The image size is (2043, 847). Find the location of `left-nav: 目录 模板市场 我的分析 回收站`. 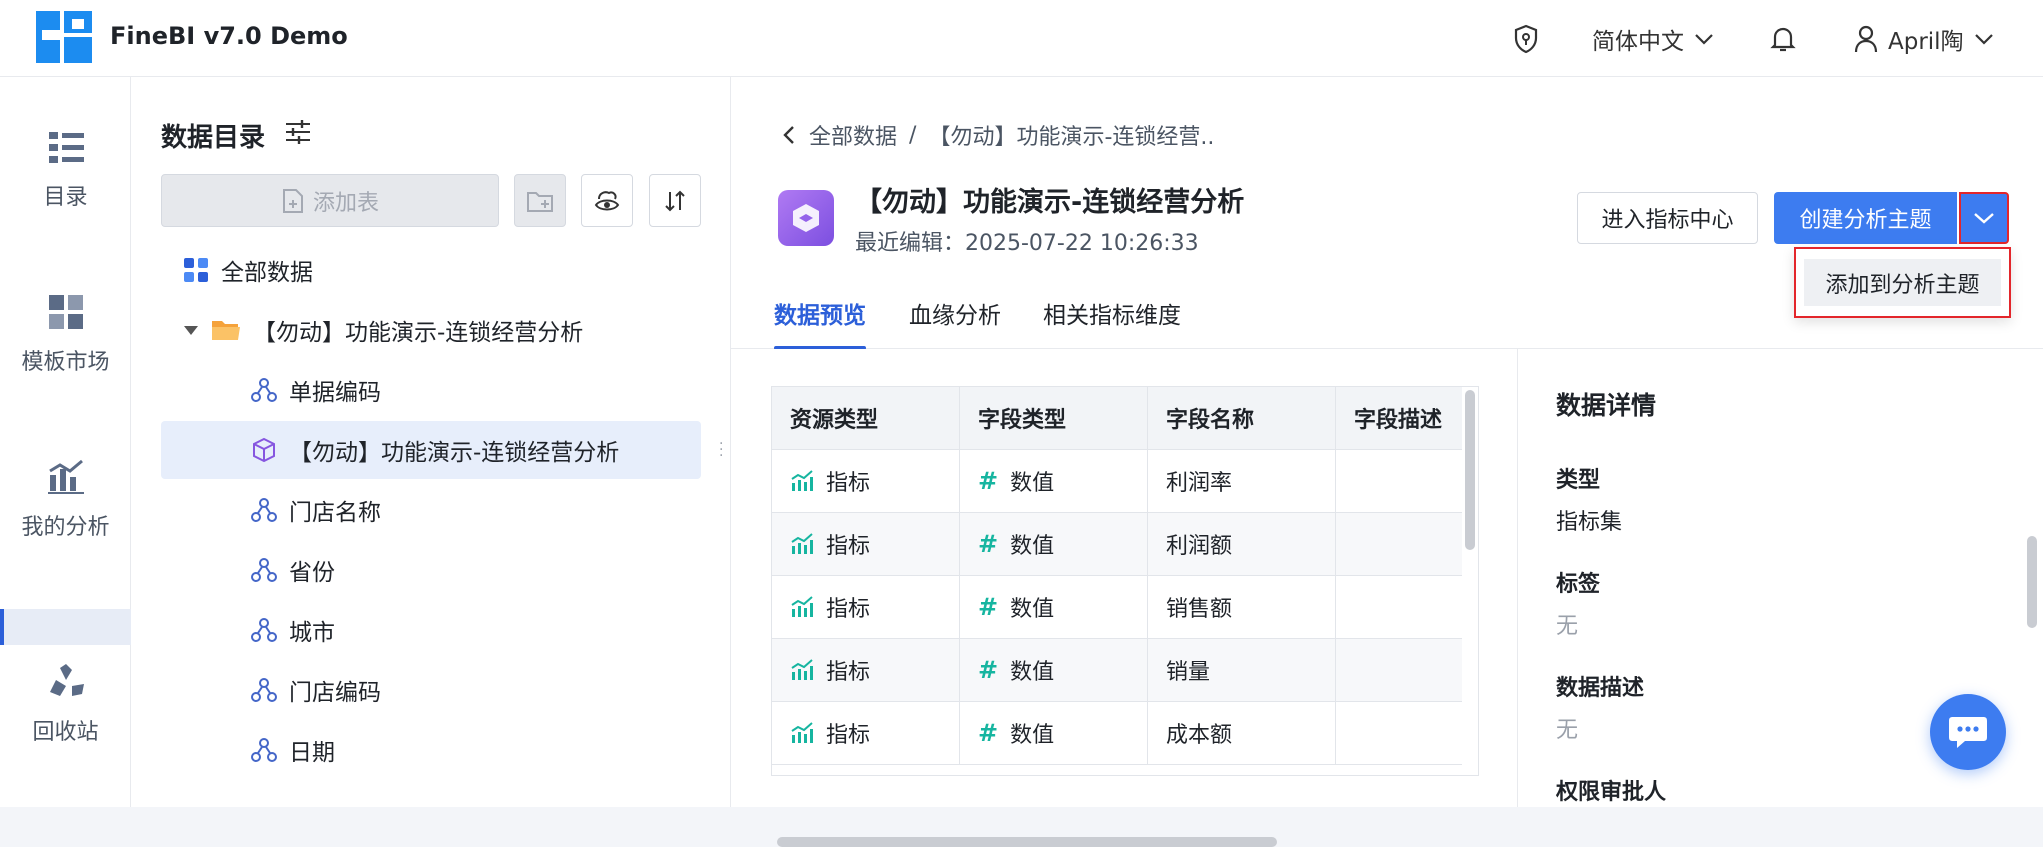

left-nav: 目录 模板市场 我的分析 回收站 is located at coordinates (65, 442).